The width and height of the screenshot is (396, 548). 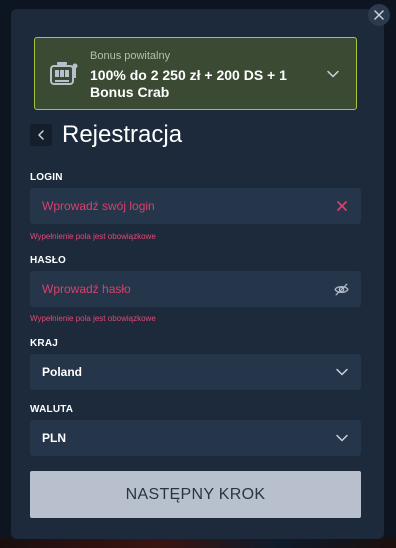 I want to click on login-error: Wypełnienie pola jest obowiązkowe, so click(x=93, y=236).